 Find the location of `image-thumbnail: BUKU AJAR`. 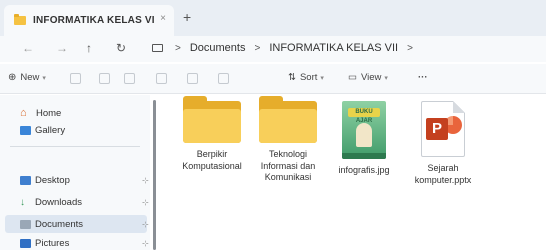

image-thumbnail: BUKU AJAR is located at coordinates (364, 130).